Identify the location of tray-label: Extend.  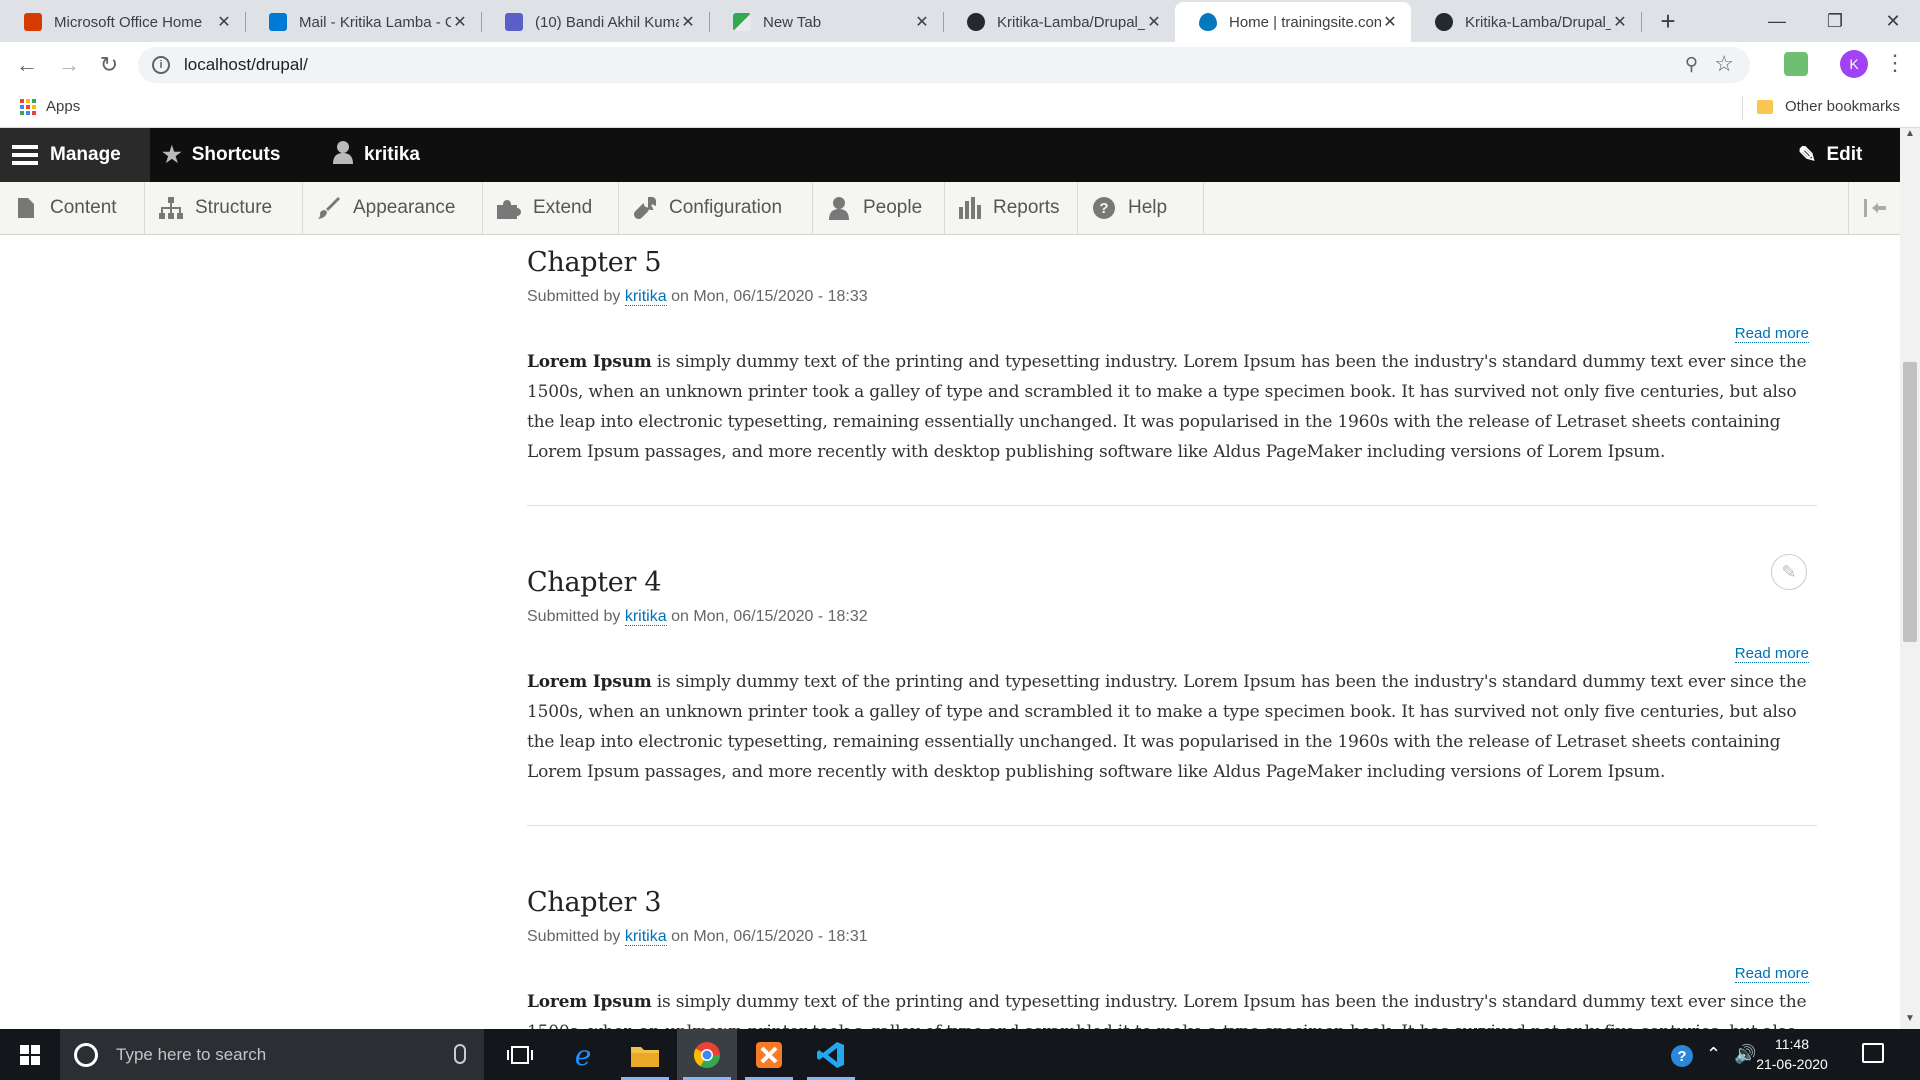
(563, 207).